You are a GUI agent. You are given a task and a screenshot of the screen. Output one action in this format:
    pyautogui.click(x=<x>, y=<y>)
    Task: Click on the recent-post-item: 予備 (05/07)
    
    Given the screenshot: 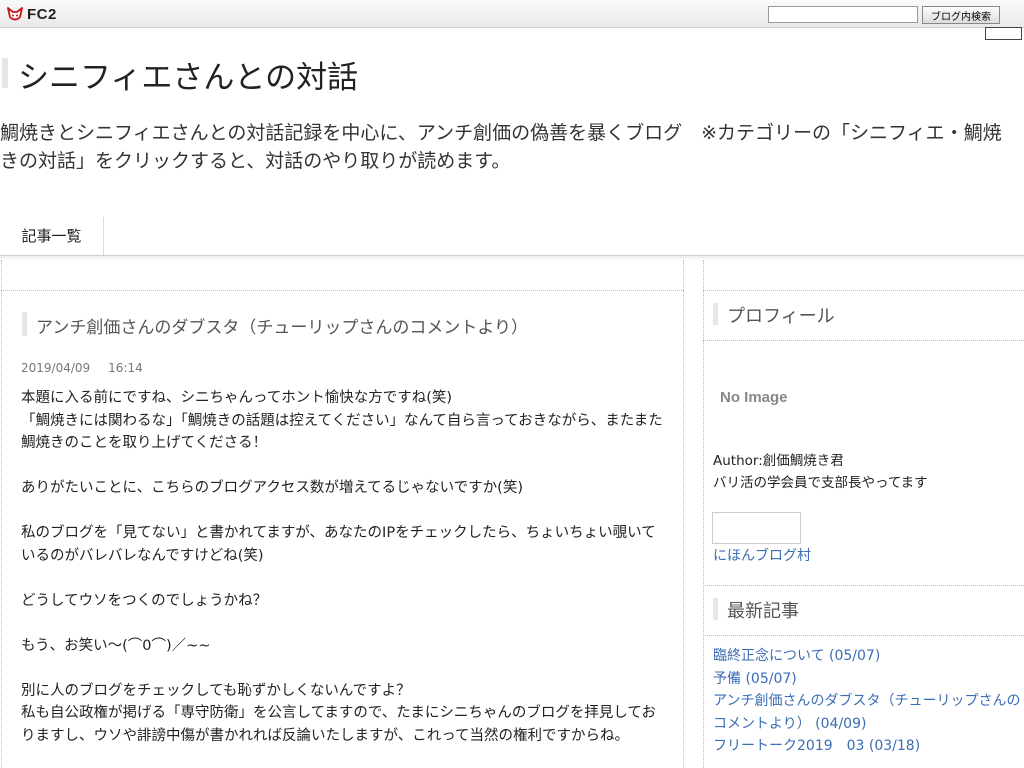 What is the action you would take?
    pyautogui.click(x=867, y=679)
    